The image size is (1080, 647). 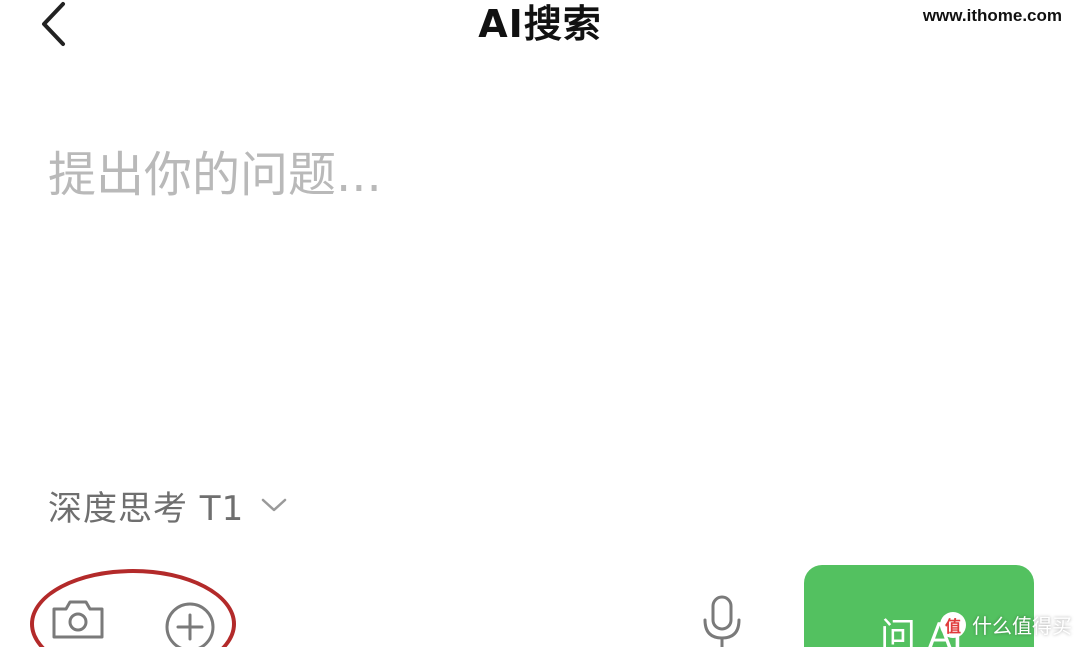 I want to click on add-attachment-button, so click(x=190, y=622).